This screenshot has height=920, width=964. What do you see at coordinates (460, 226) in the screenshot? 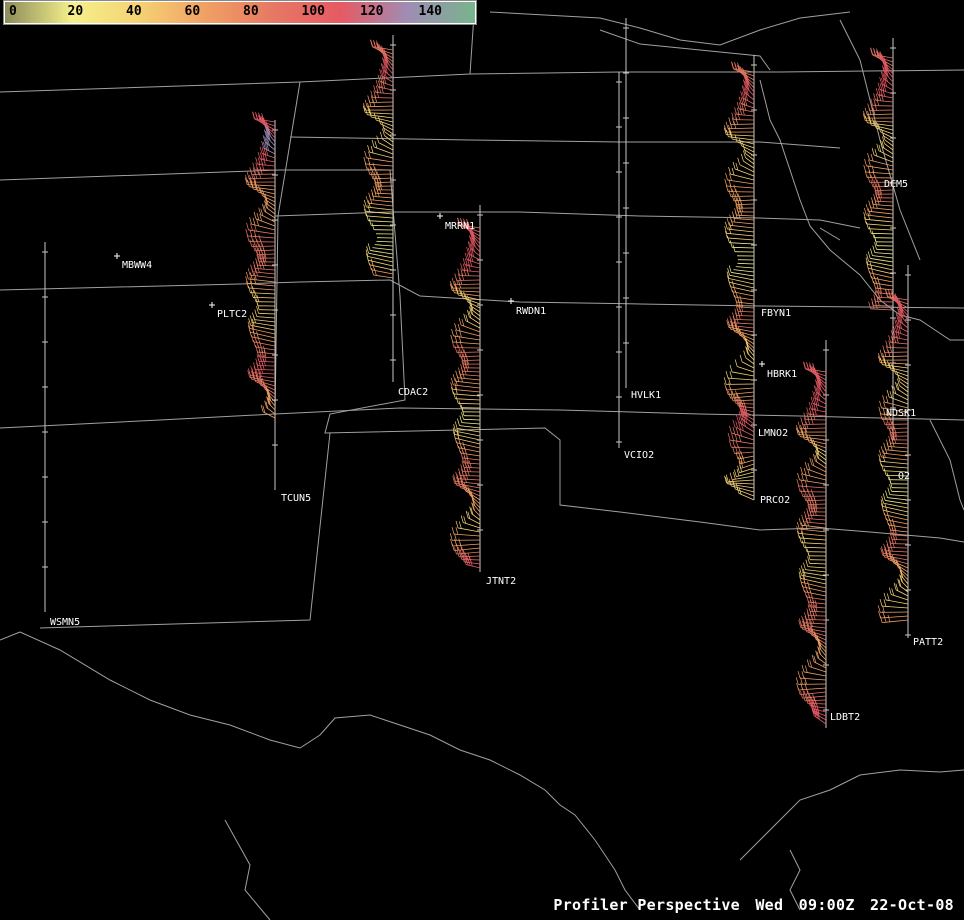
I see `station-label-mrrn1: MRRN1` at bounding box center [460, 226].